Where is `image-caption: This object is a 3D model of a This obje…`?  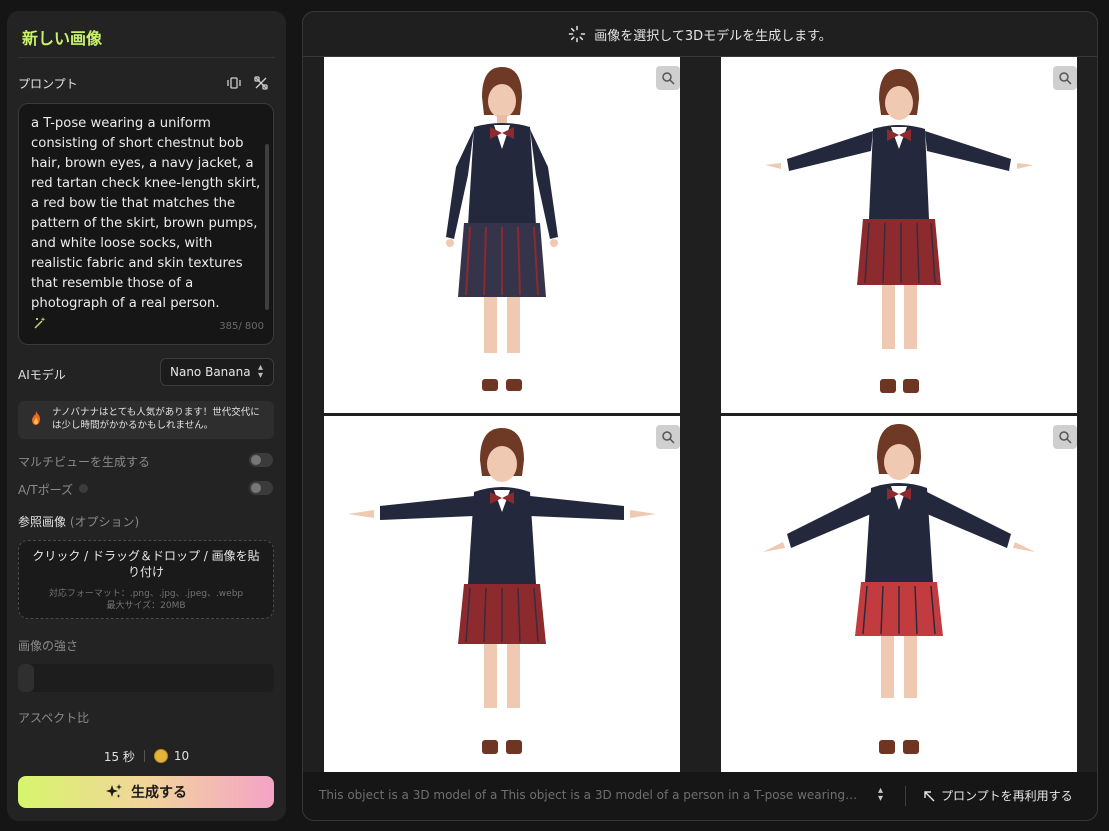 image-caption: This object is a 3D model of a This obje… is located at coordinates (589, 795).